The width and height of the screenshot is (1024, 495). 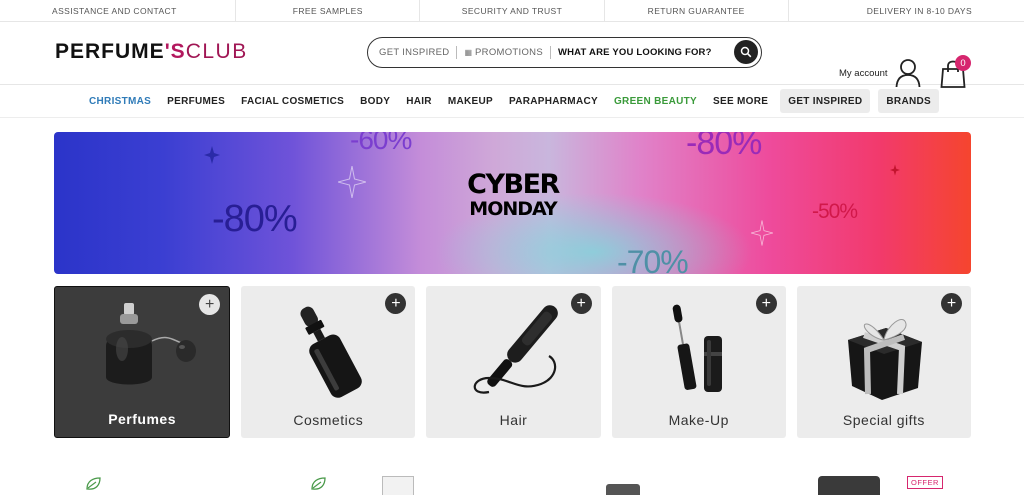 I want to click on logo-part2: CLUB, so click(x=216, y=51).